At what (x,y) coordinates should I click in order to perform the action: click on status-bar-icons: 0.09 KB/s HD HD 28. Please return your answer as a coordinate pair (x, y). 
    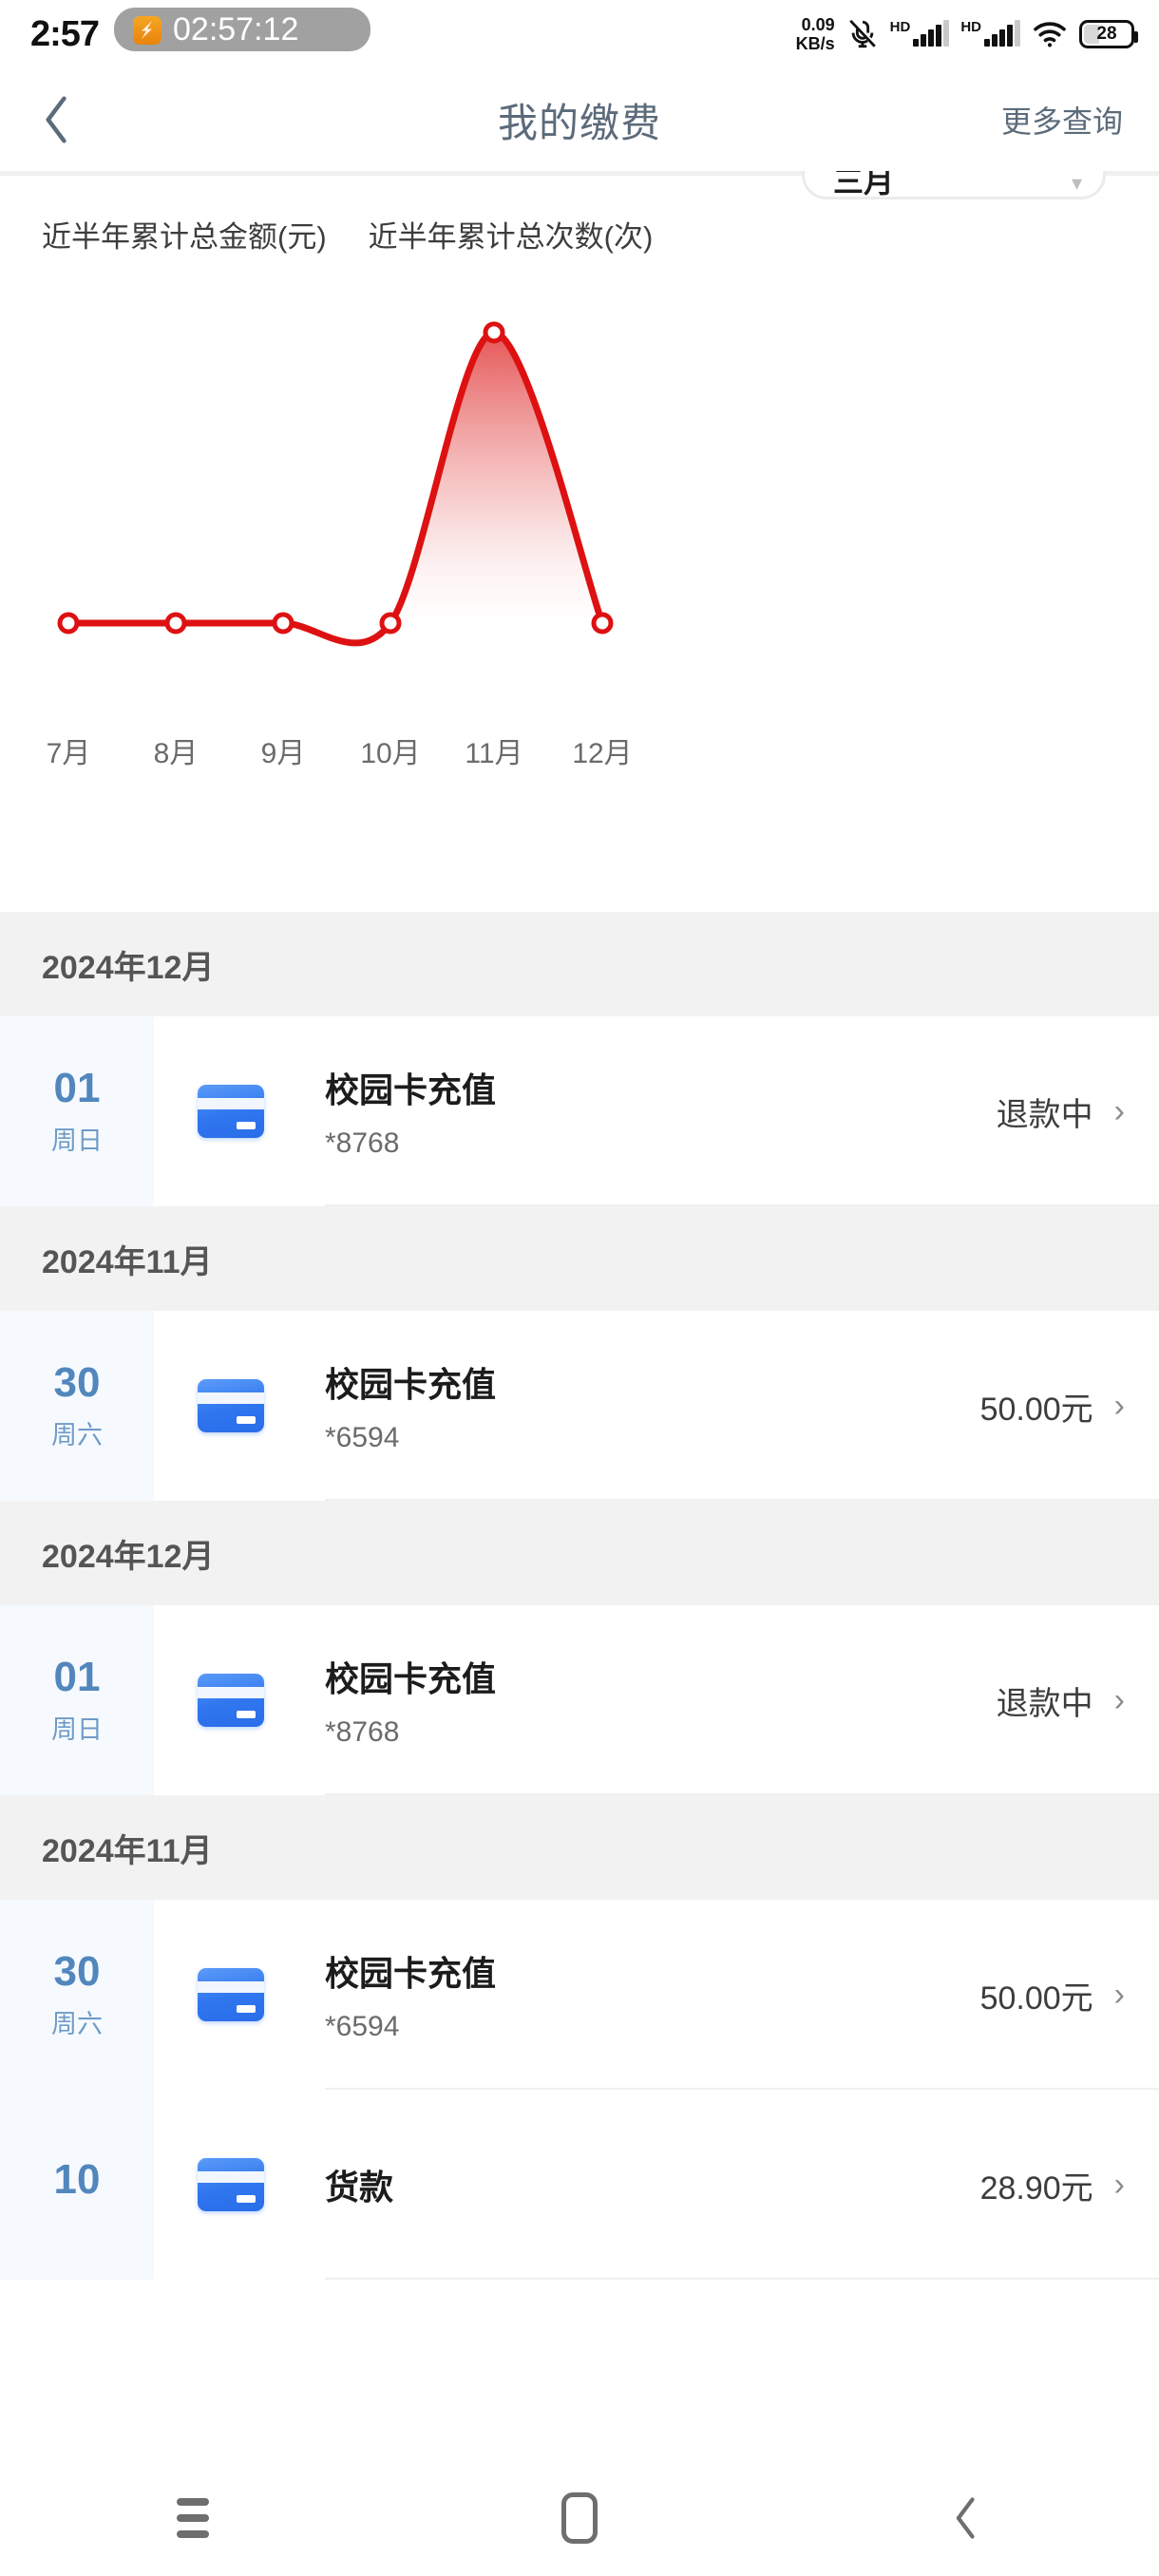
    Looking at the image, I should click on (967, 34).